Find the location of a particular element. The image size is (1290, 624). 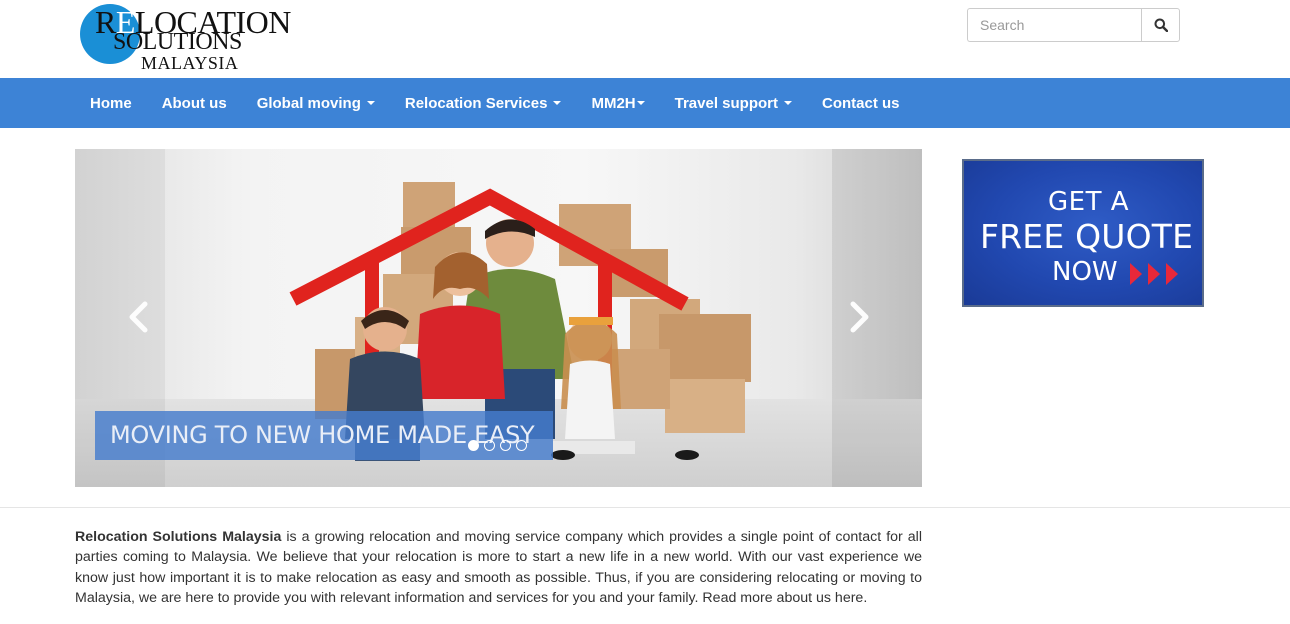

nav-label: Home is located at coordinates (111, 103).